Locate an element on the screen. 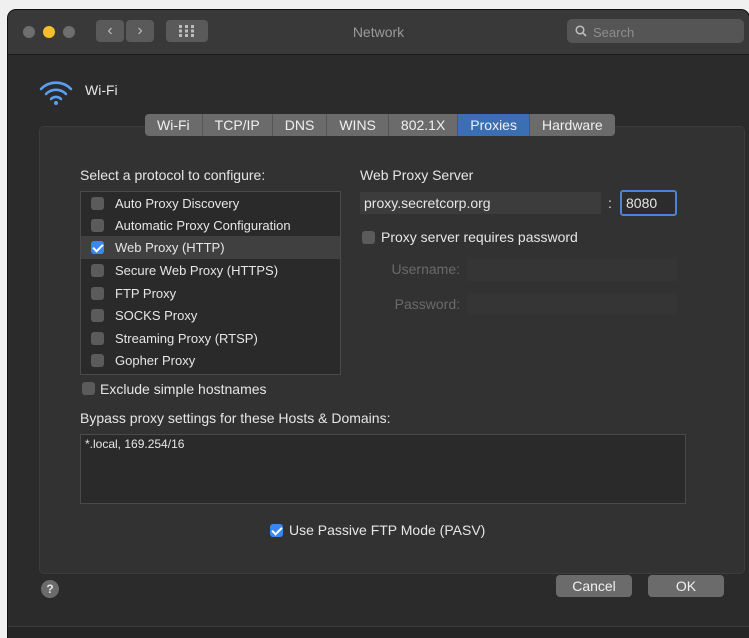  ok-button: OK is located at coordinates (686, 586).